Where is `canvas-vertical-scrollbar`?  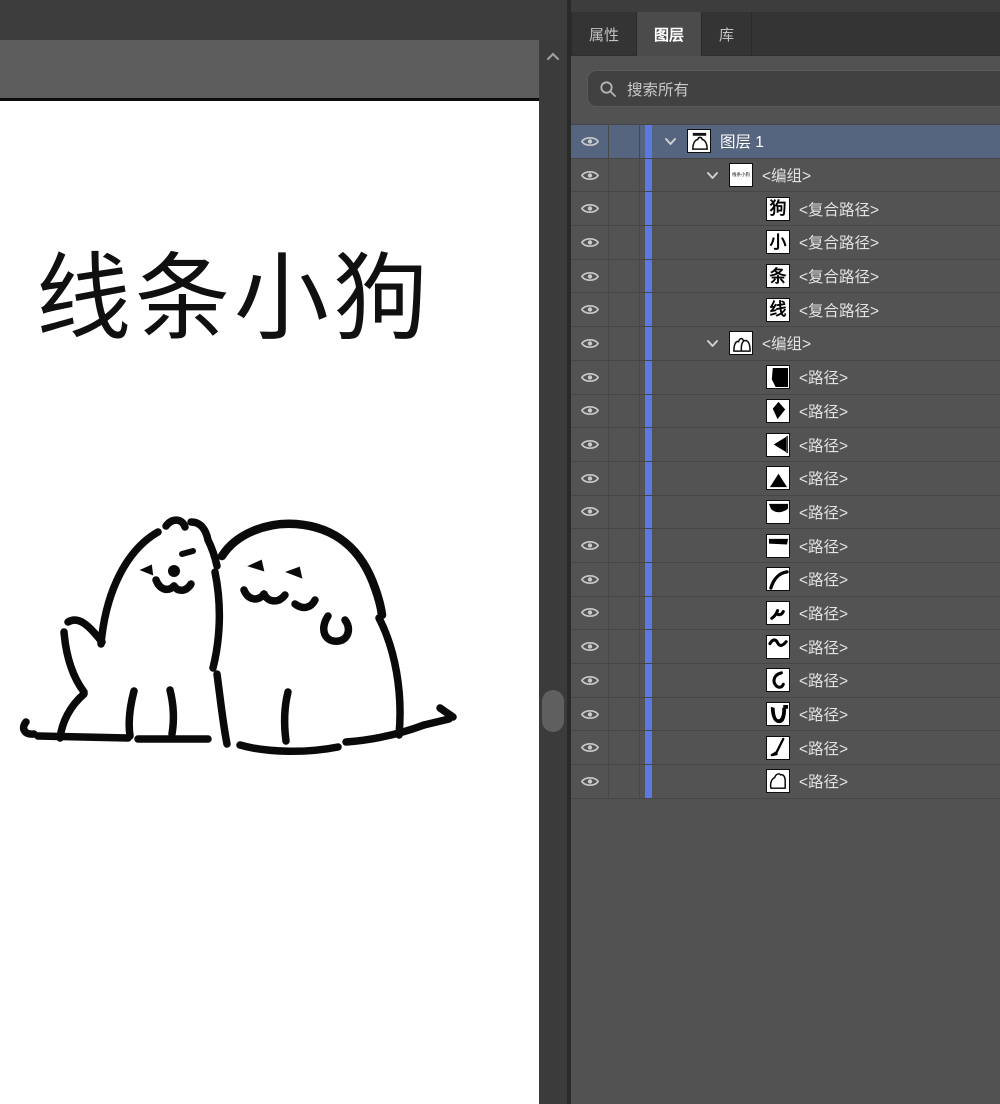 canvas-vertical-scrollbar is located at coordinates (553, 572).